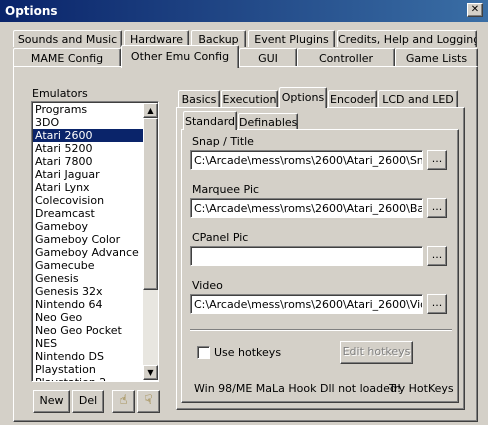 The width and height of the screenshot is (488, 425). What do you see at coordinates (88, 401) in the screenshot?
I see `delete-emulator-button: Del` at bounding box center [88, 401].